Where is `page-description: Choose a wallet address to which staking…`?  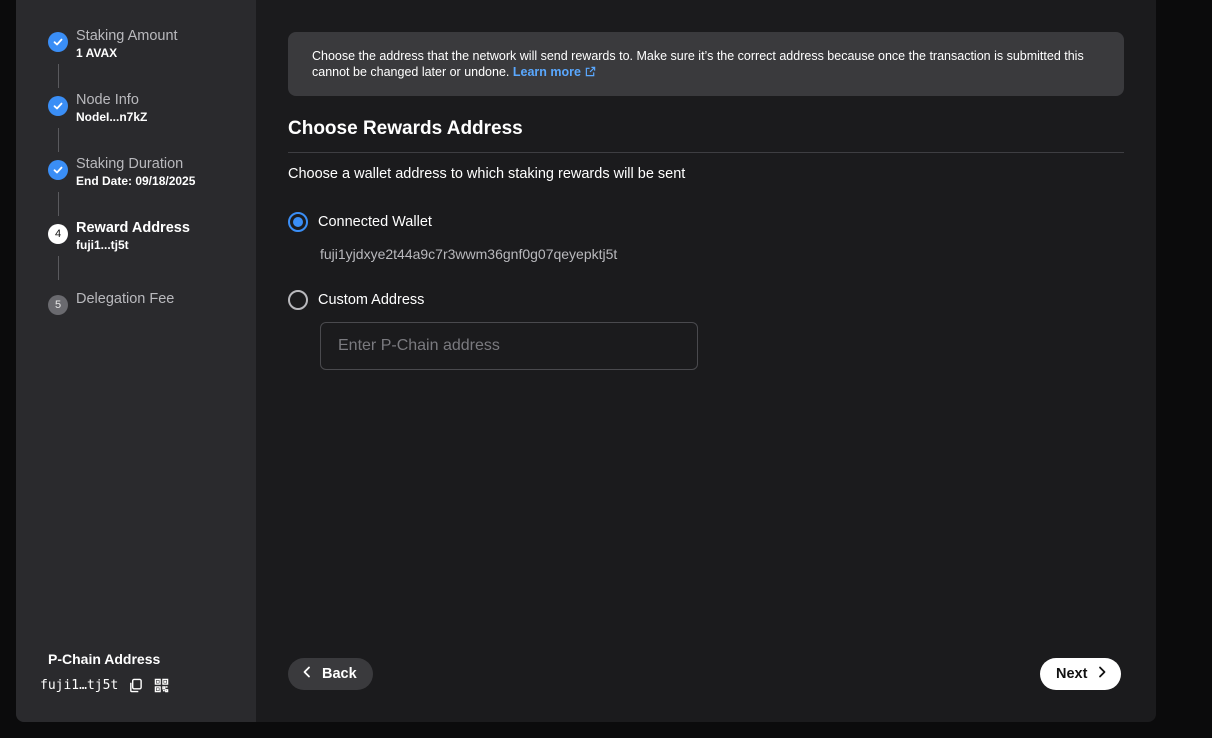
page-description: Choose a wallet address to which staking… is located at coordinates (487, 174).